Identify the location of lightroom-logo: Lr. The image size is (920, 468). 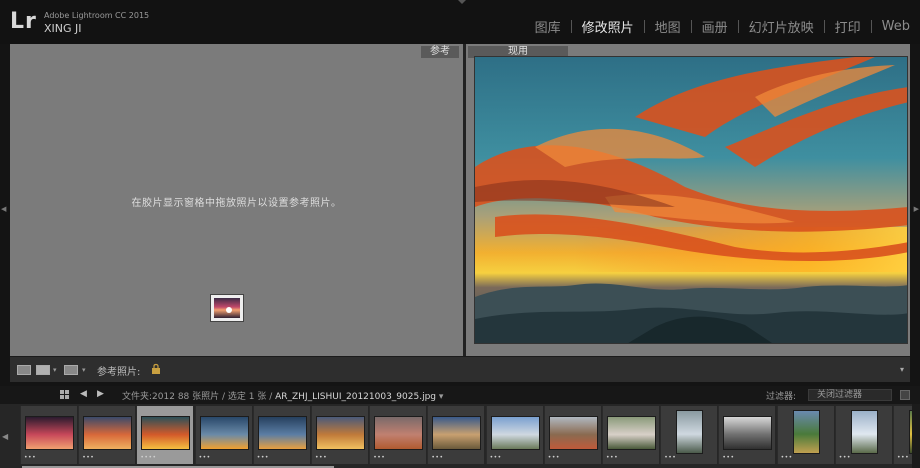
(23, 21).